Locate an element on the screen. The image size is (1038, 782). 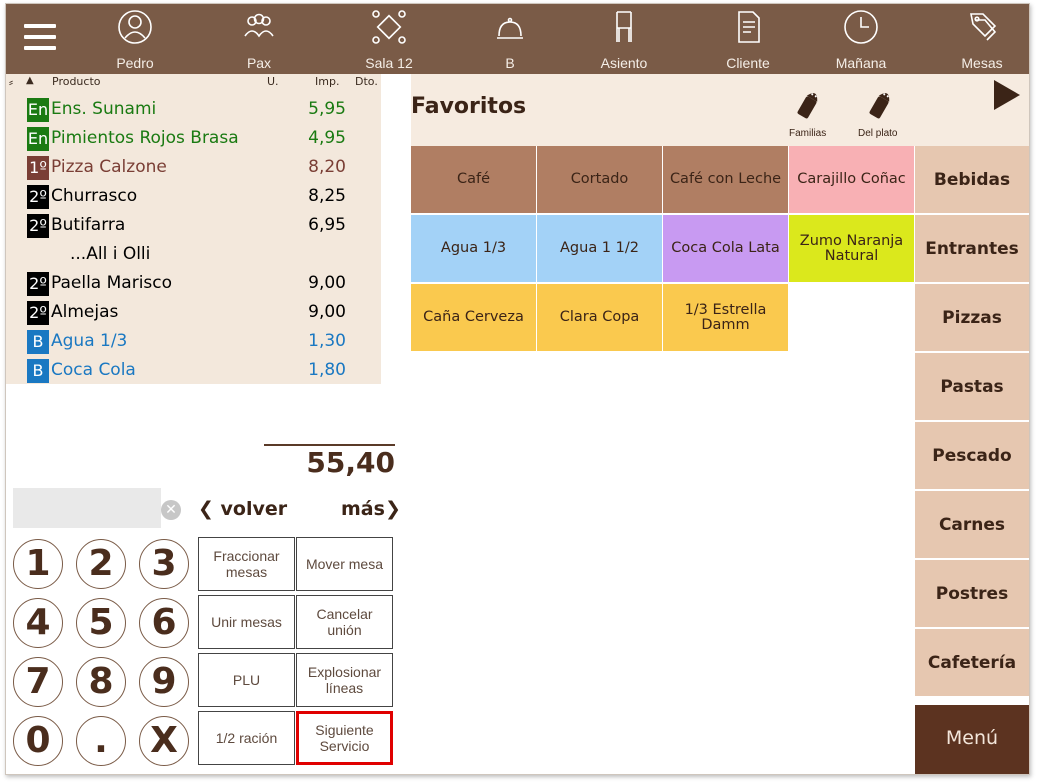
action-button: Unir mesas is located at coordinates (246, 622).